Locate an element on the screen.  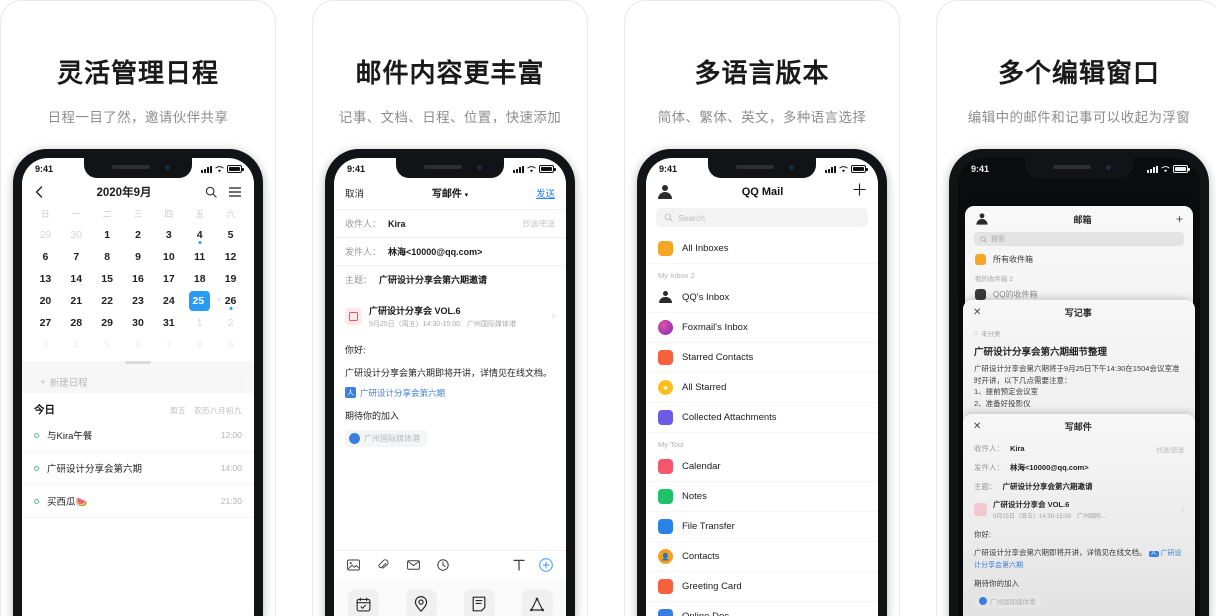
compose-new-button is located at coordinates (859, 192).